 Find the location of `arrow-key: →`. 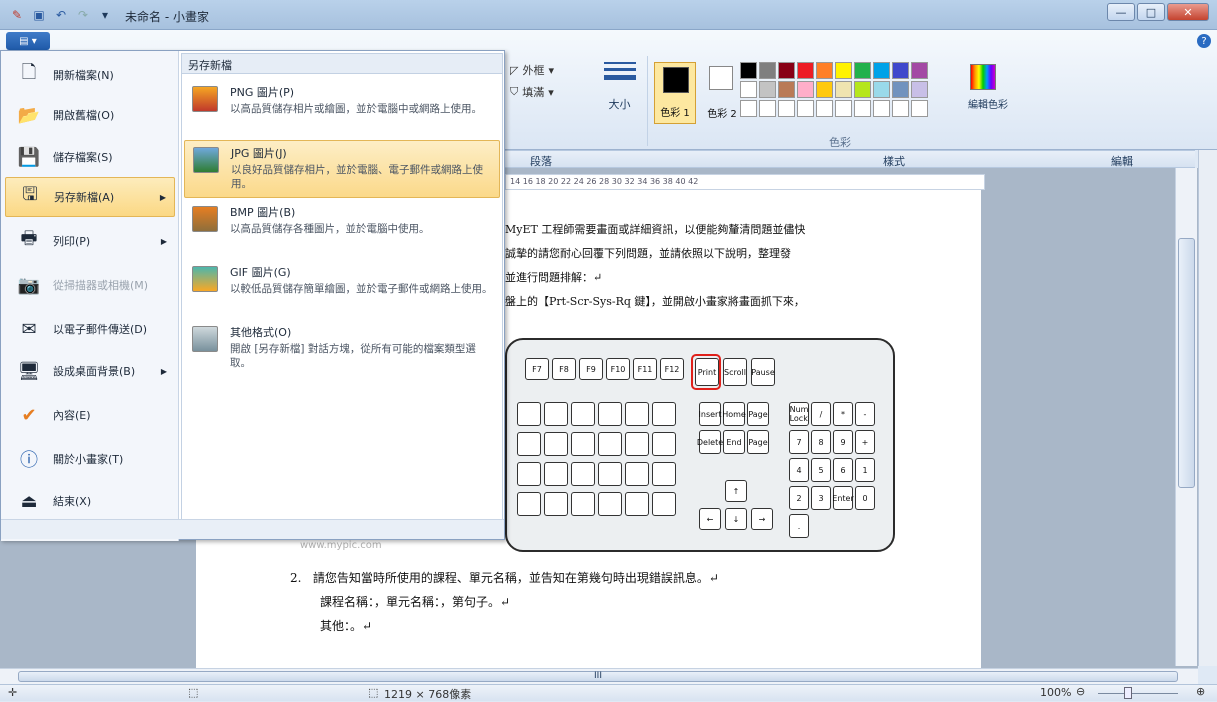

arrow-key: → is located at coordinates (762, 519).